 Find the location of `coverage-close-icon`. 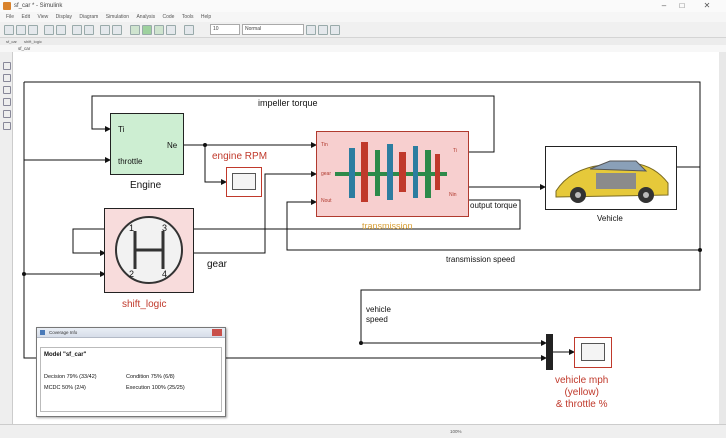

coverage-close-icon is located at coordinates (217, 332).